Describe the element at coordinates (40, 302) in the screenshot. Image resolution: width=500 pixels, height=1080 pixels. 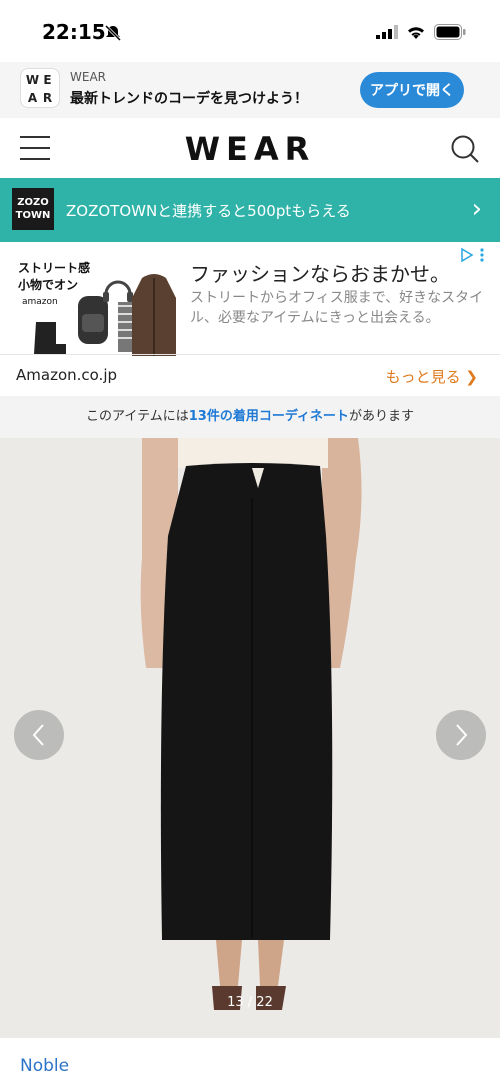
I see `amazon-logo: amazon` at that location.